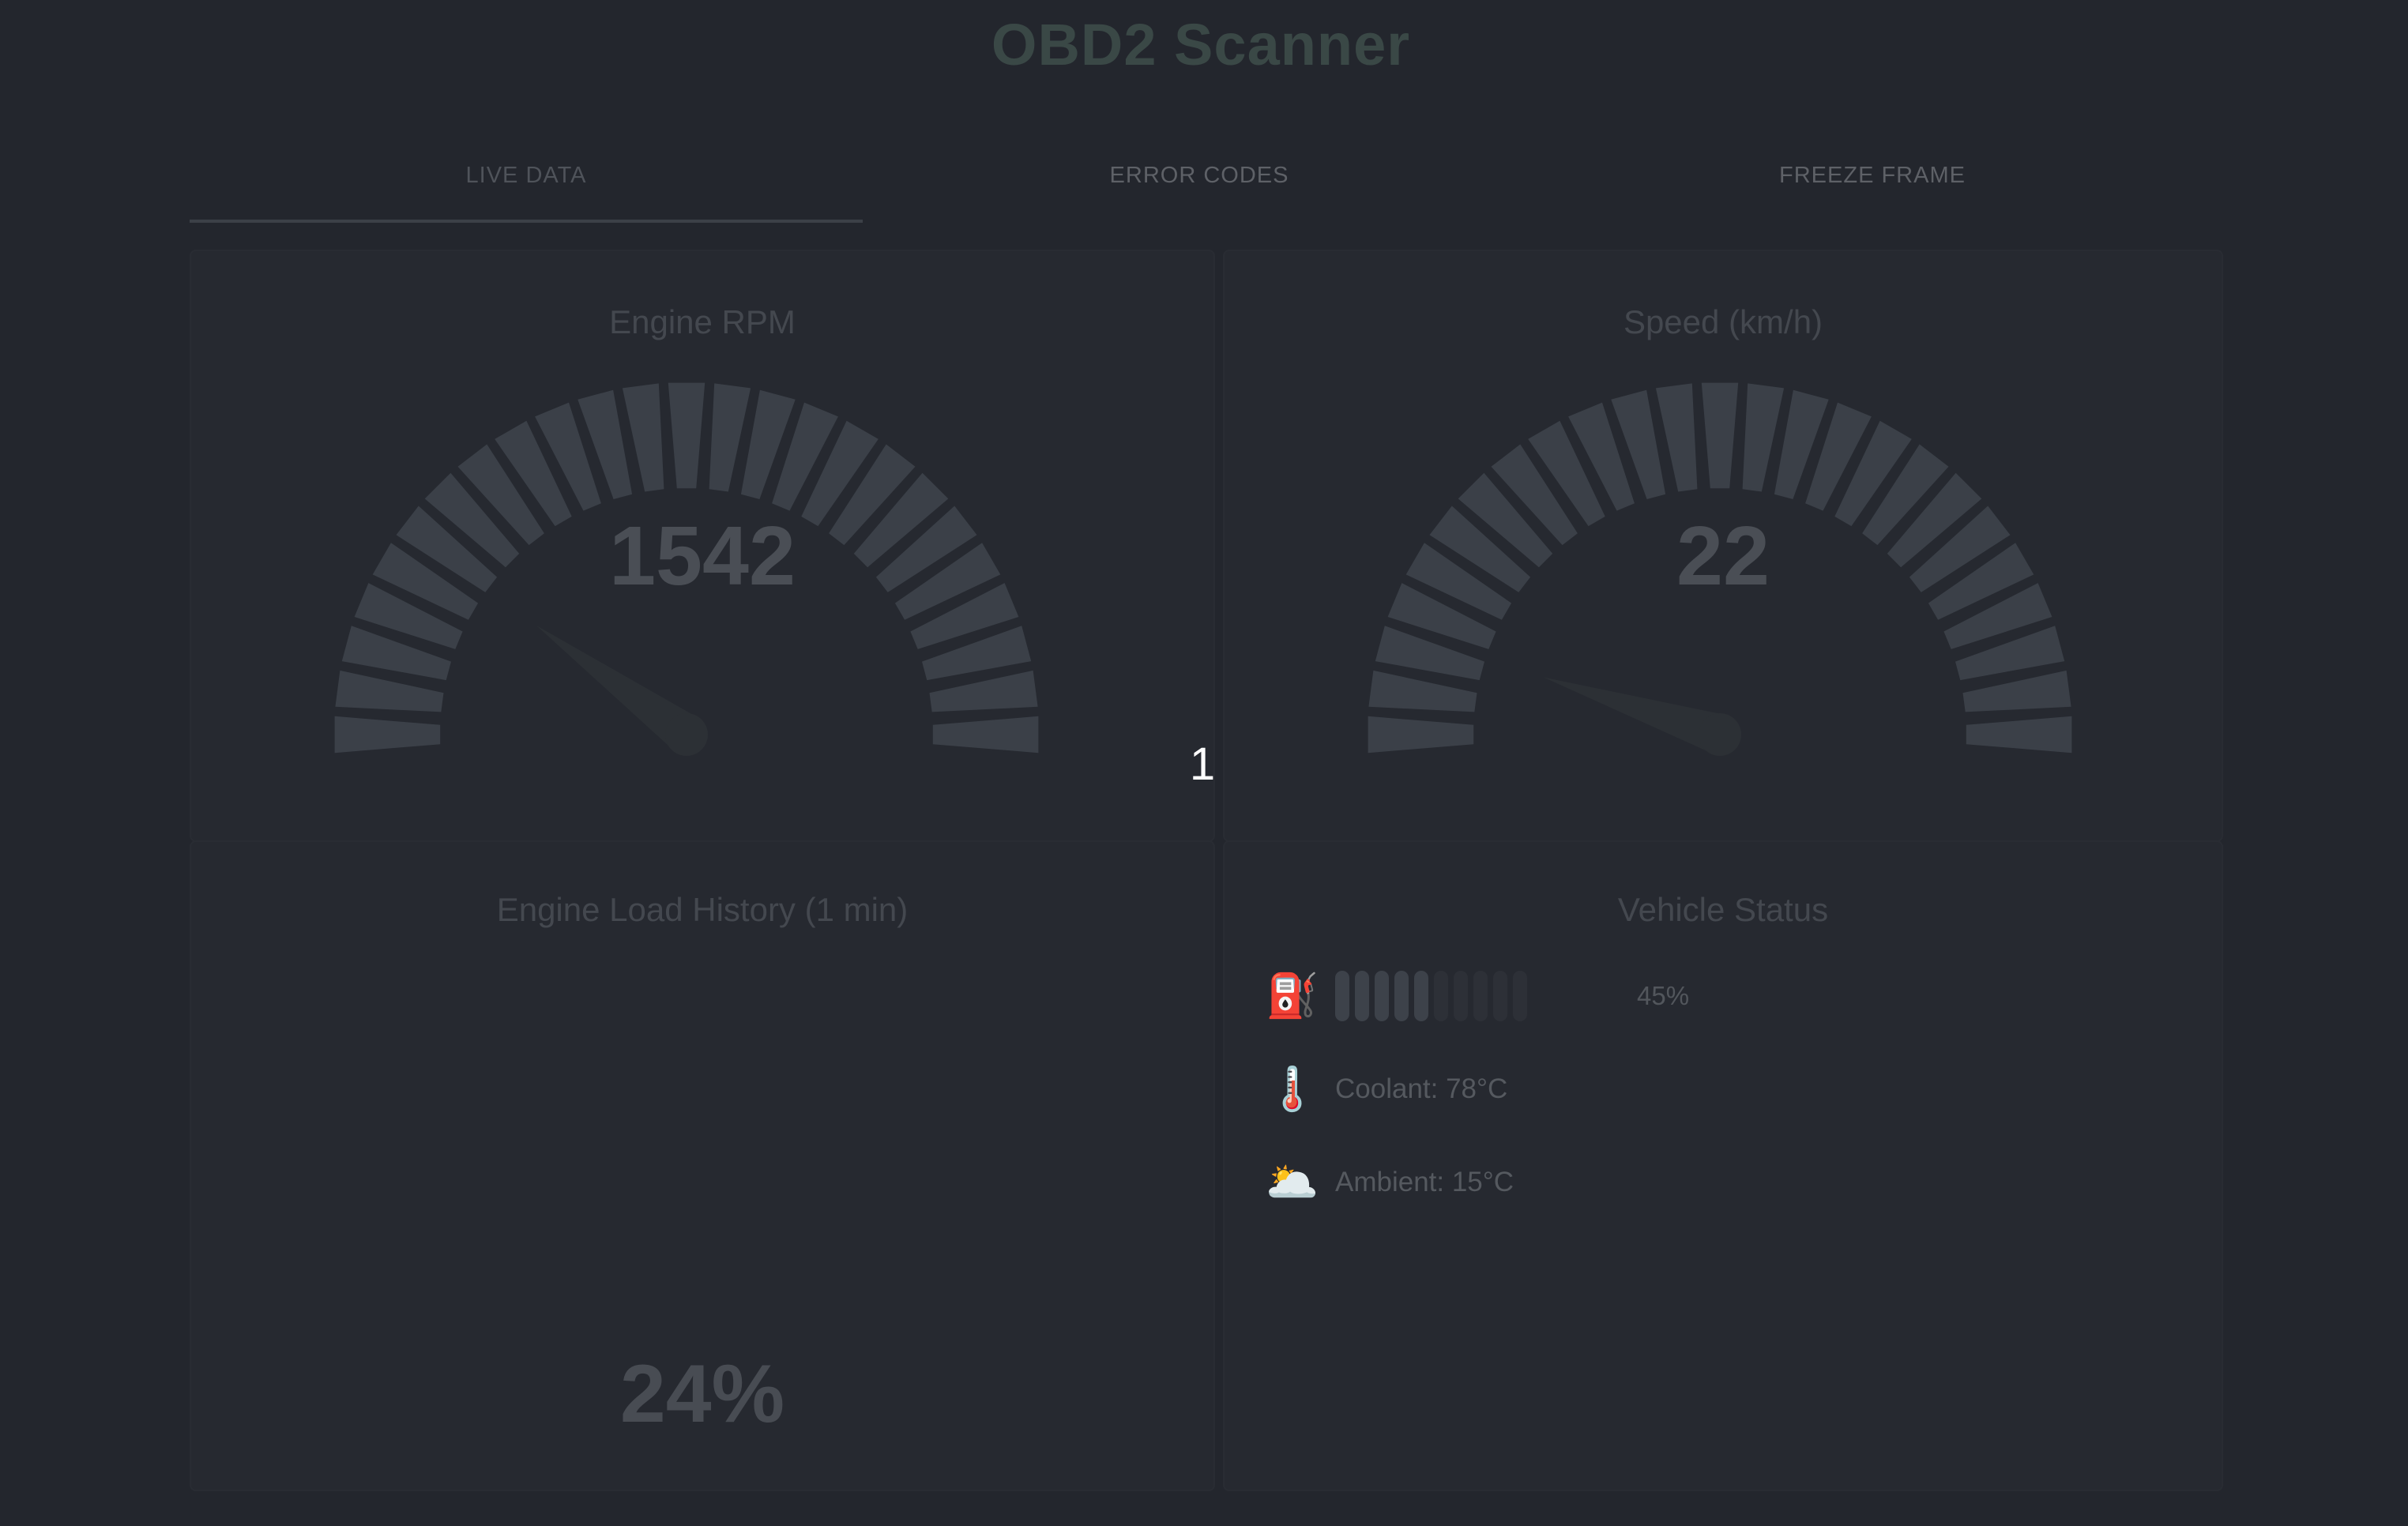 This screenshot has height=1526, width=2408. Describe the element at coordinates (1424, 1182) in the screenshot. I see `ambient-temp-text: Ambient: 15°C` at that location.